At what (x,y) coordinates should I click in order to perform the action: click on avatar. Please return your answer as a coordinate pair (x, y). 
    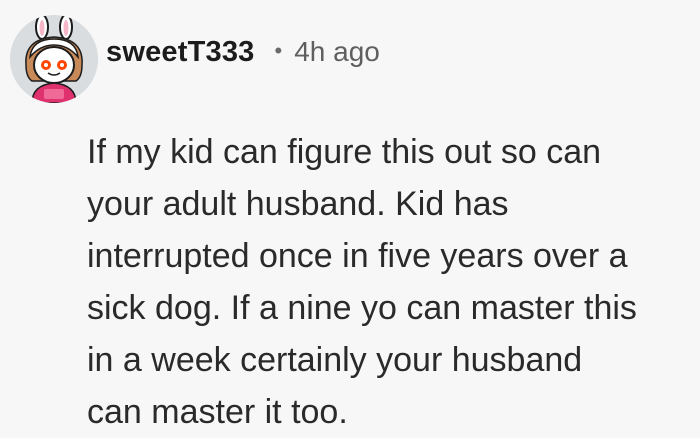
    Looking at the image, I should click on (54, 59).